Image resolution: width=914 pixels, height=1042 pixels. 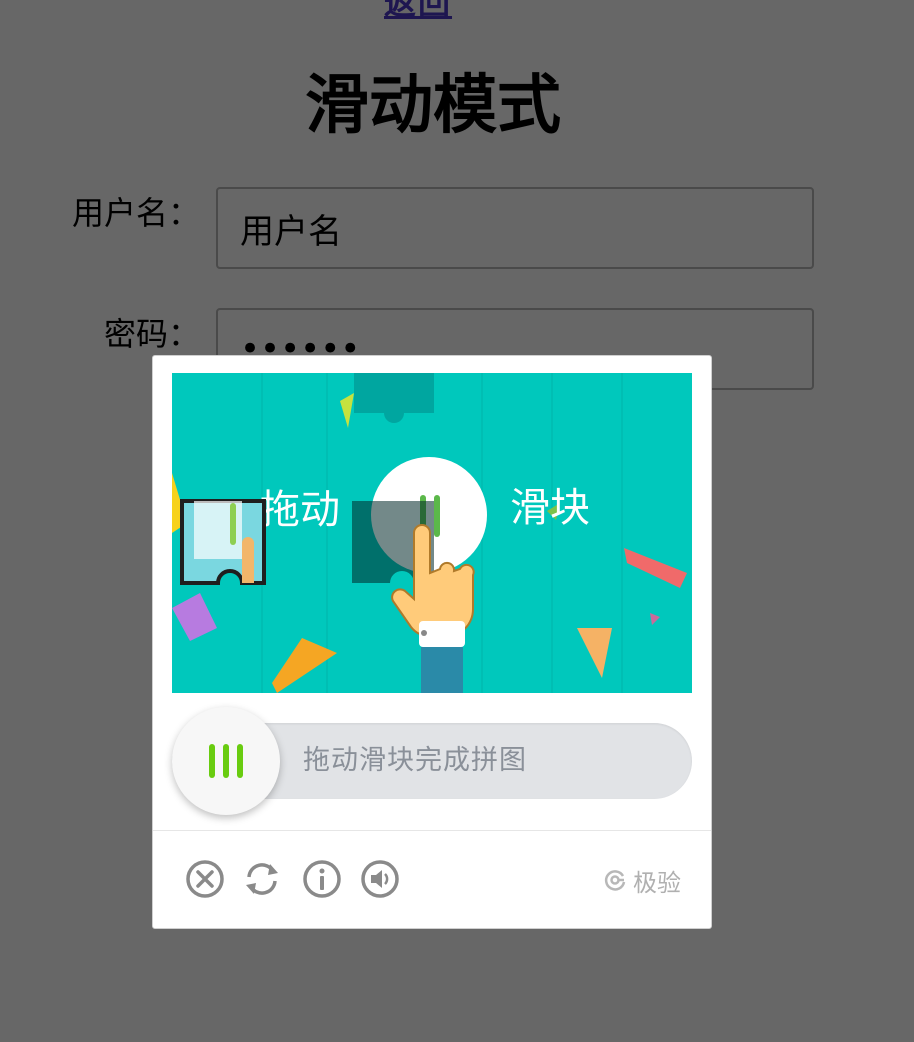 What do you see at coordinates (515, 228) in the screenshot?
I see `username-input` at bounding box center [515, 228].